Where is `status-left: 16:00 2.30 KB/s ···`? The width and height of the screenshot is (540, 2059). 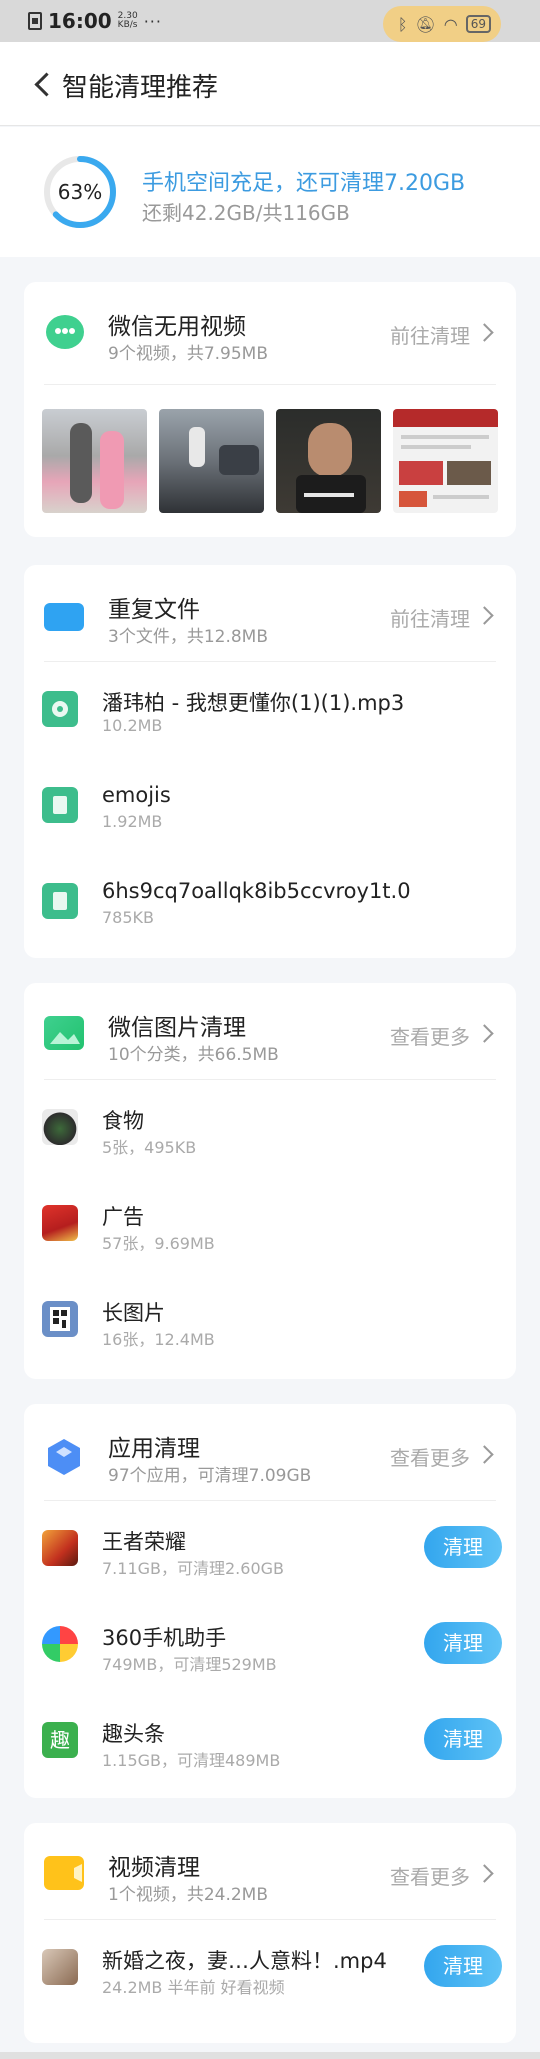 status-left: 16:00 2.30 KB/s ··· is located at coordinates (95, 21).